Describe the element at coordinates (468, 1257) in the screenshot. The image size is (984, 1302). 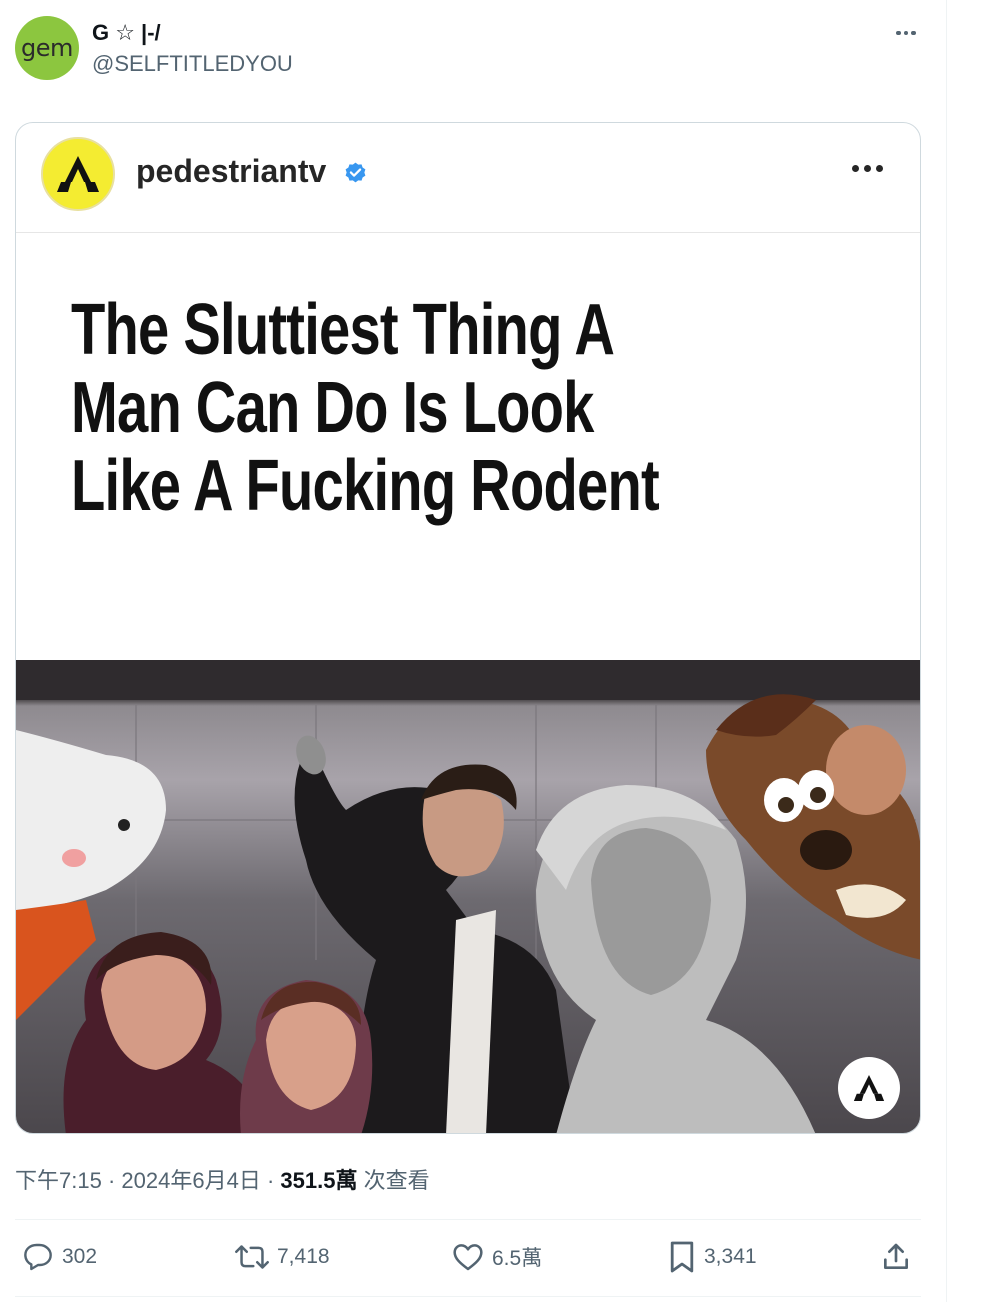
I see `heart-icon` at that location.